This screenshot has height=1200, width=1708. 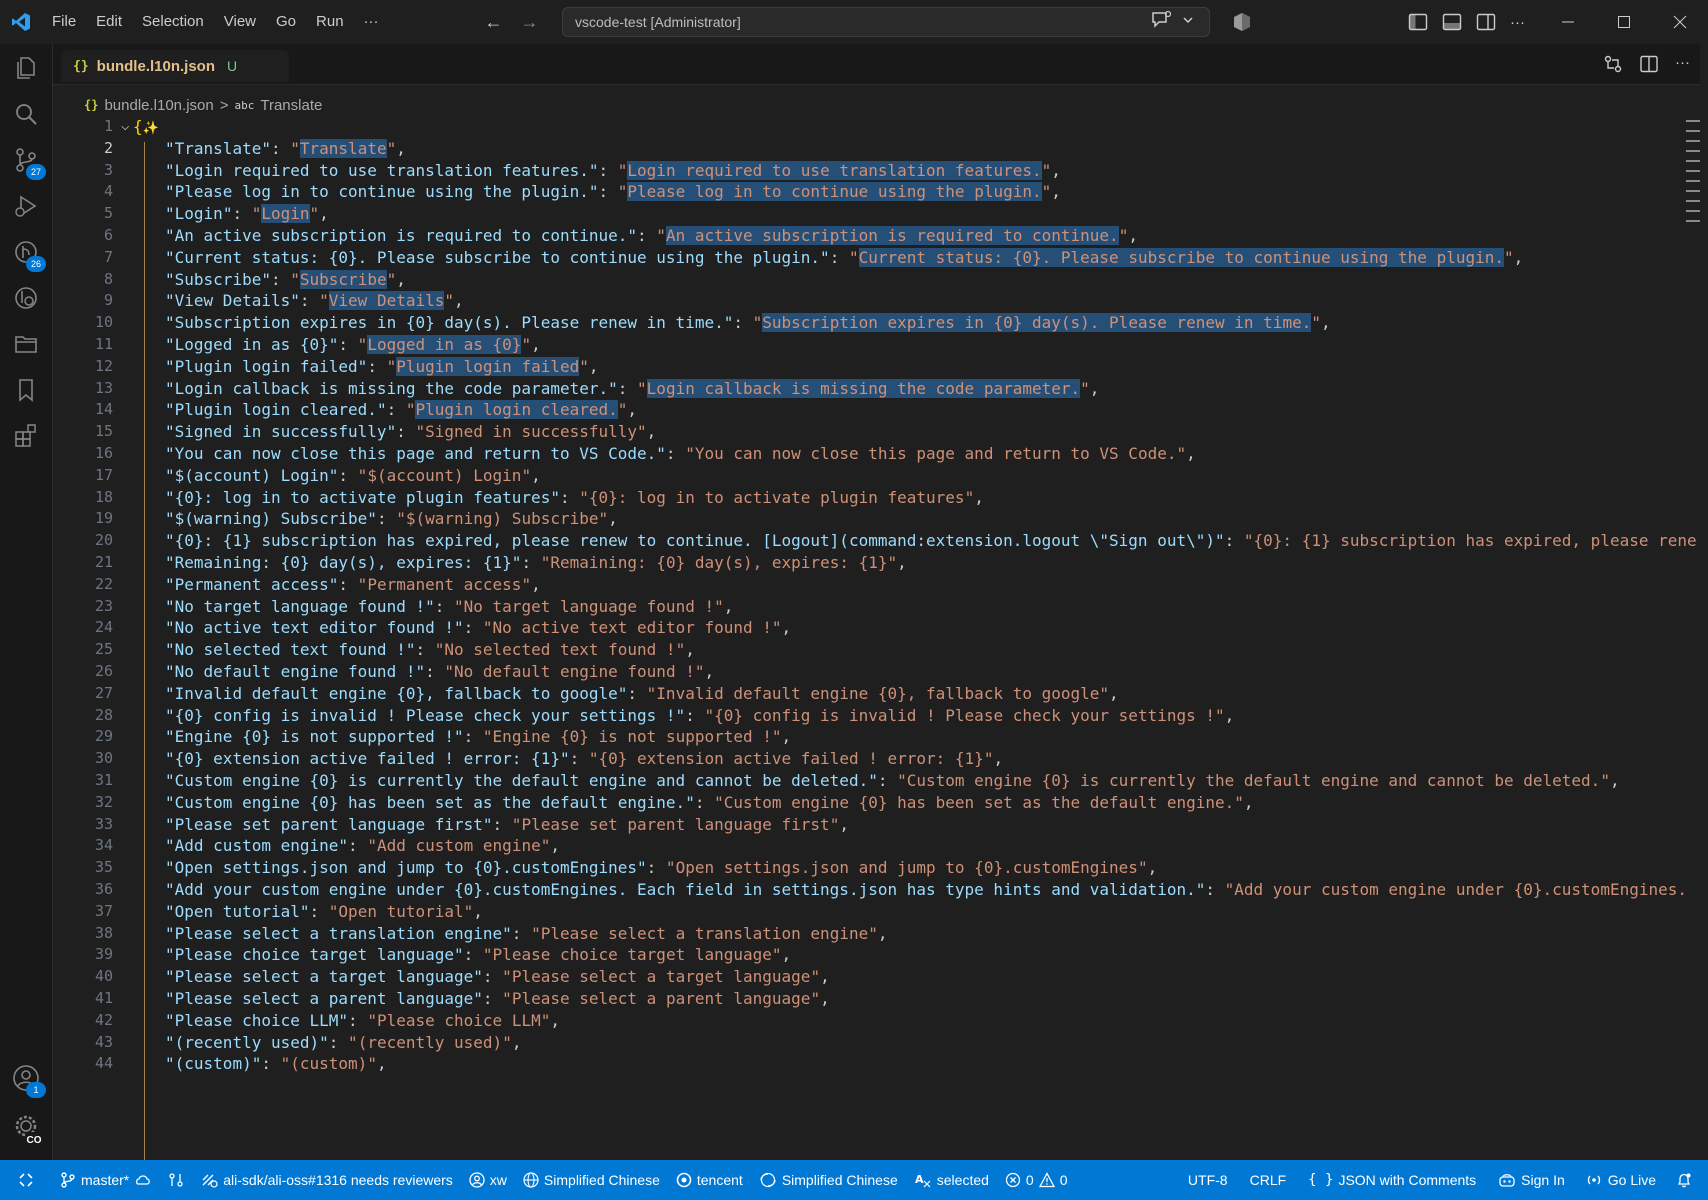 I want to click on code-line: 44 "(custom)": "(custom)",, so click(x=876, y=1064).